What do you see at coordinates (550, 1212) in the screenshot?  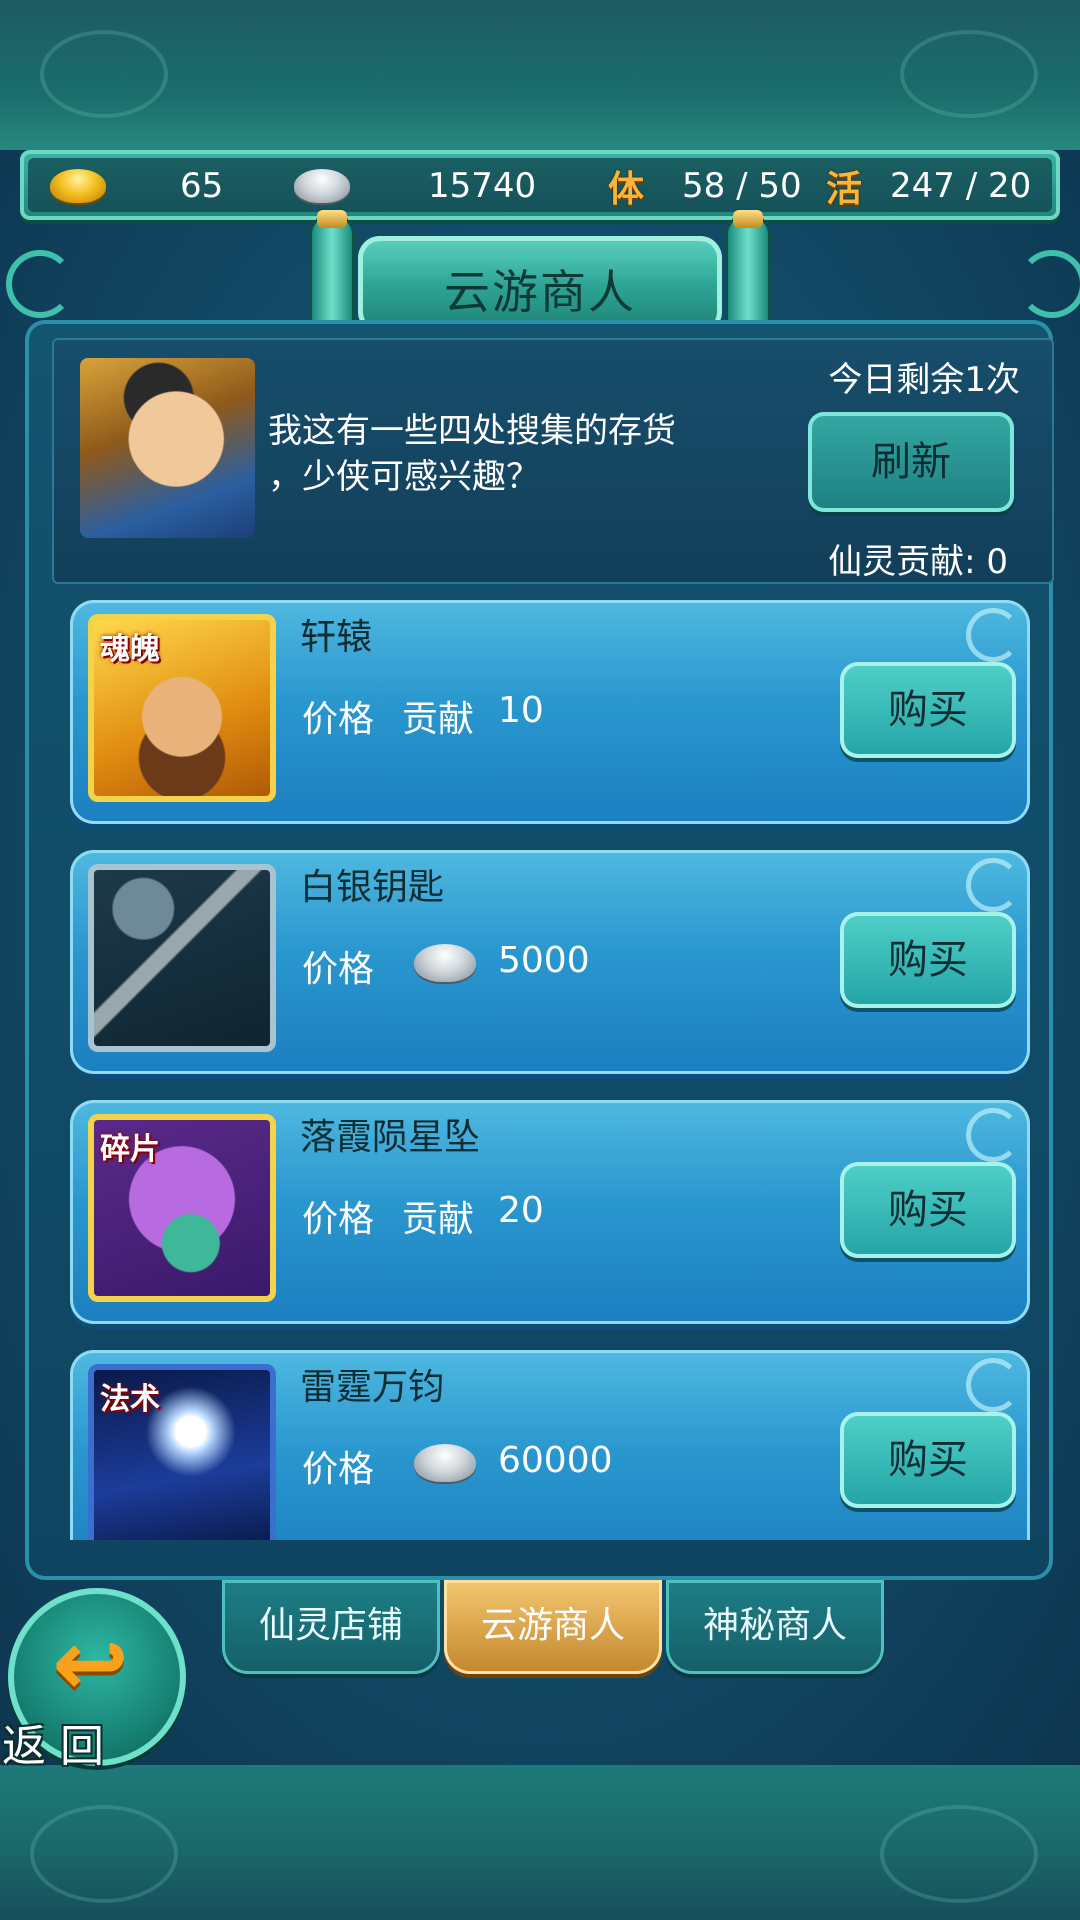 I see `list-item: 碎片 落霞陨星坠 价格 贡献 20 购买` at bounding box center [550, 1212].